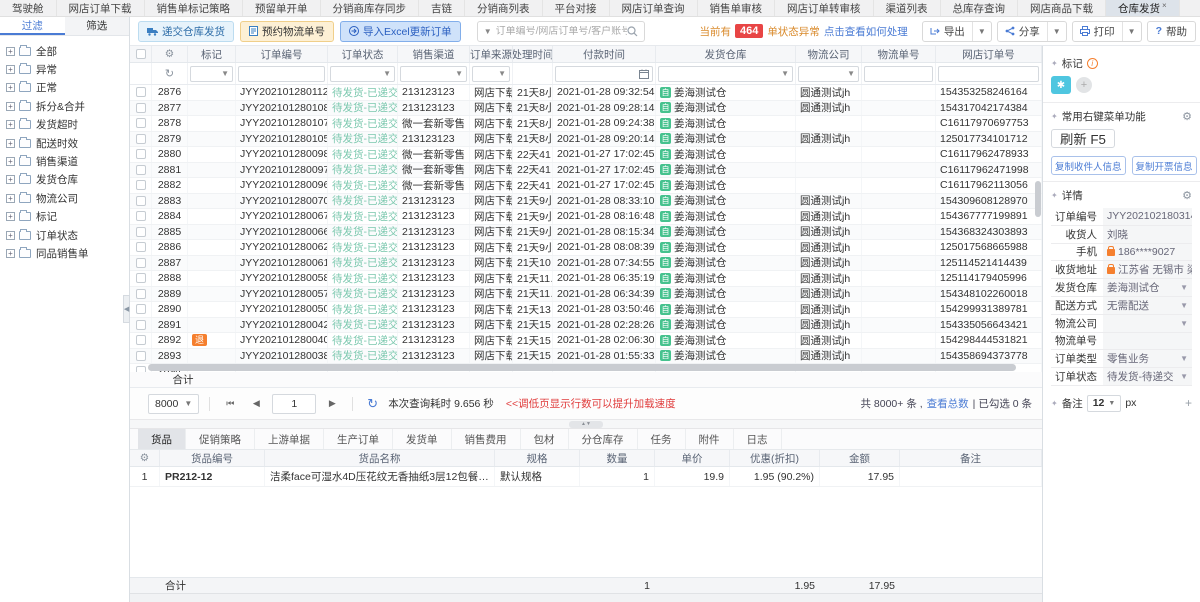 Image resolution: width=1200 pixels, height=602 pixels. Describe the element at coordinates (828, 73) in the screenshot. I see `logistics-filter-select: ▼` at that location.